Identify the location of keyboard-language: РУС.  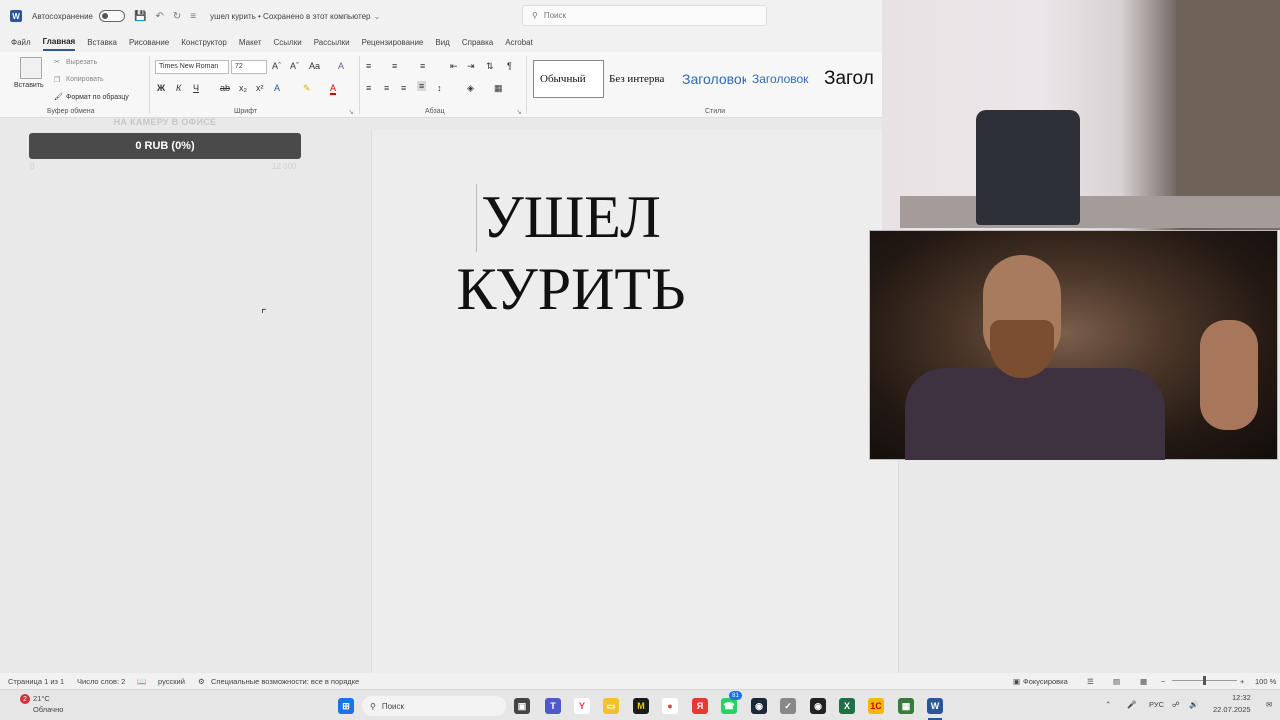
(1156, 704).